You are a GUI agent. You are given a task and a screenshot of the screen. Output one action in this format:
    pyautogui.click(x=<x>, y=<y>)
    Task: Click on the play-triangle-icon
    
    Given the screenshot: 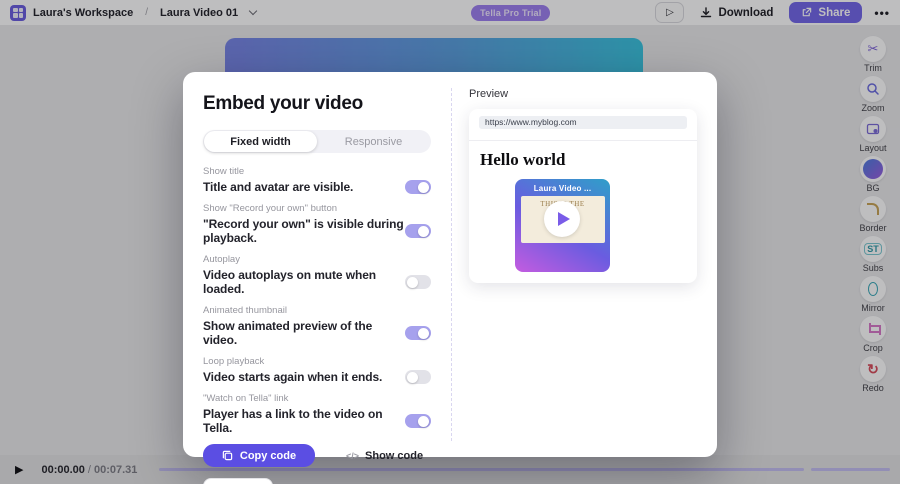 What is the action you would take?
    pyautogui.click(x=564, y=219)
    